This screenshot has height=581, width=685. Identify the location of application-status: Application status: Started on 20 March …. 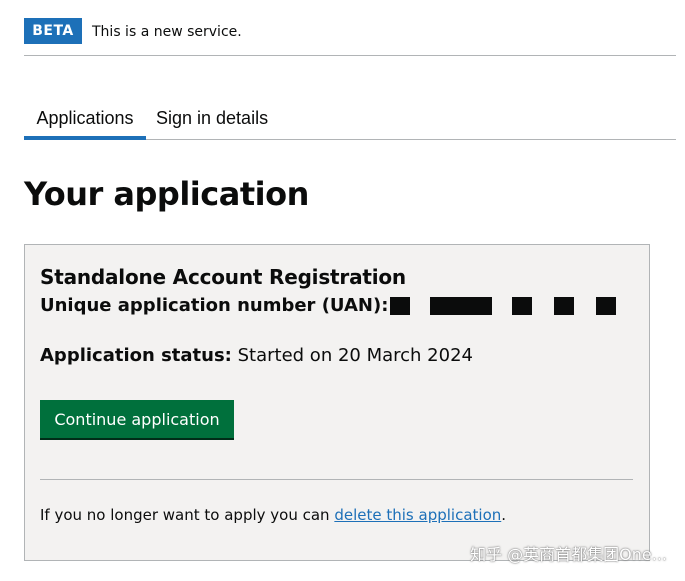
(256, 356).